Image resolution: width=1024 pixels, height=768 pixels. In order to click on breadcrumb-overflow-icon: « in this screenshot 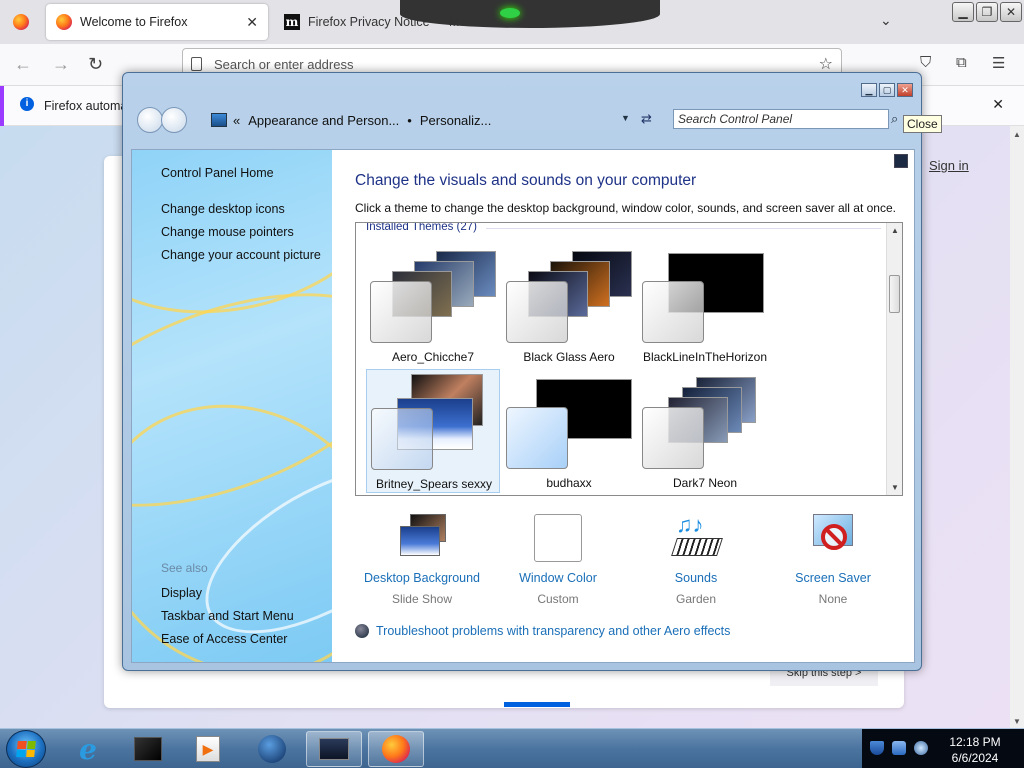, I will do `click(236, 120)`.